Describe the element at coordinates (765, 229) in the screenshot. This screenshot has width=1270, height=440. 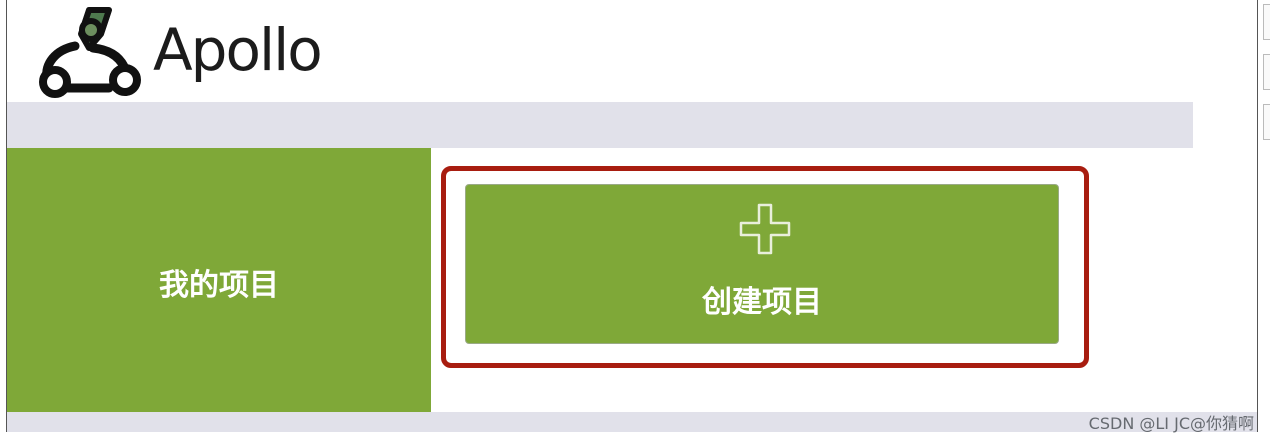
I see `plus-icon` at that location.